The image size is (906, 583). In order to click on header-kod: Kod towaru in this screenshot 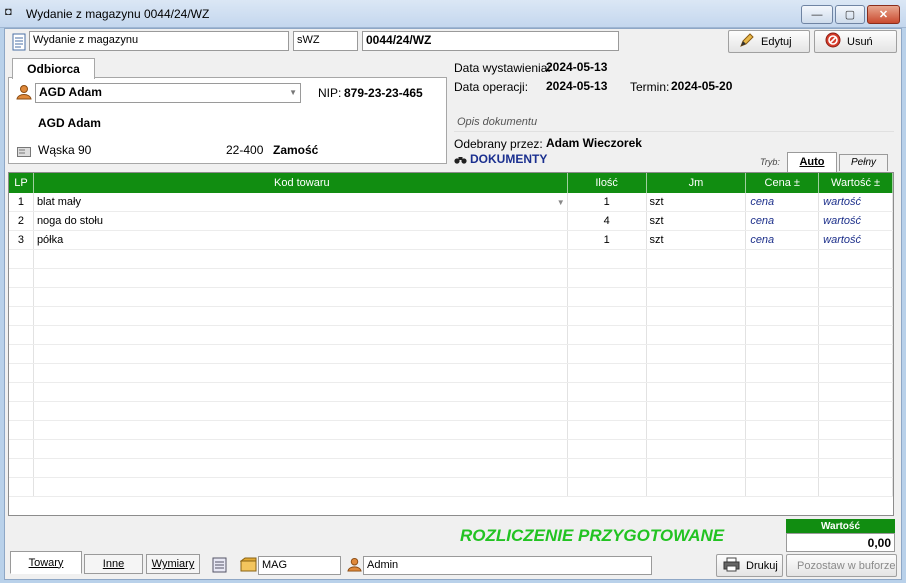, I will do `click(301, 183)`.